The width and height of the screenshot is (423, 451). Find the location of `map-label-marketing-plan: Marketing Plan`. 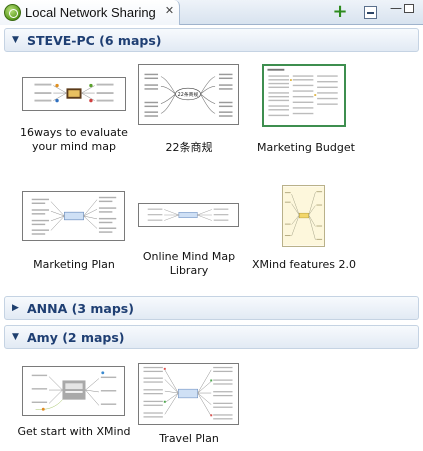

map-label-marketing-plan: Marketing Plan is located at coordinates (74, 265).